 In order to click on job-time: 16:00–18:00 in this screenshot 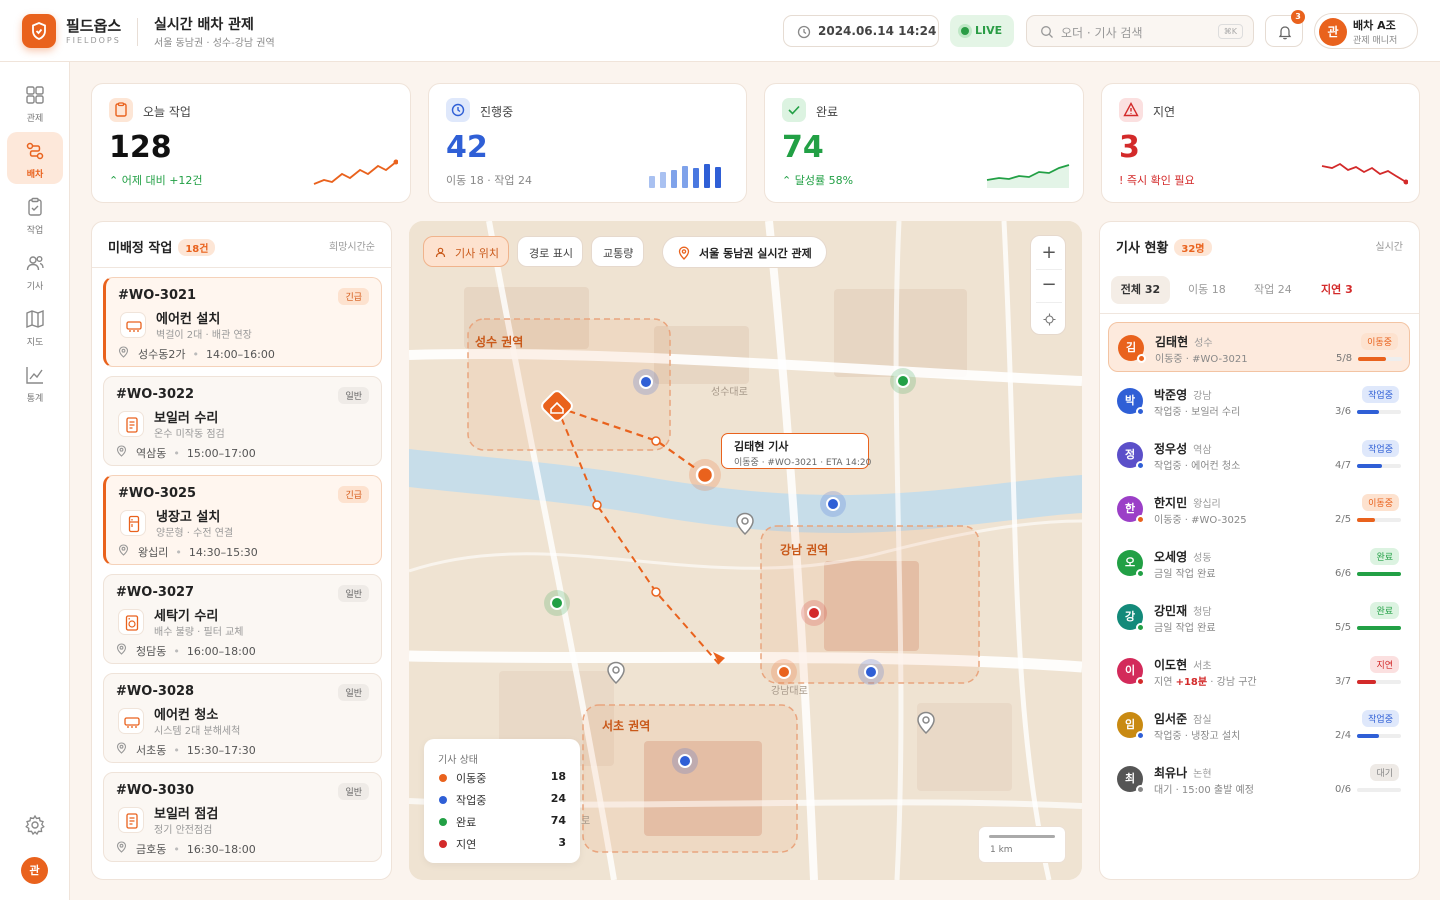, I will do `click(221, 651)`.